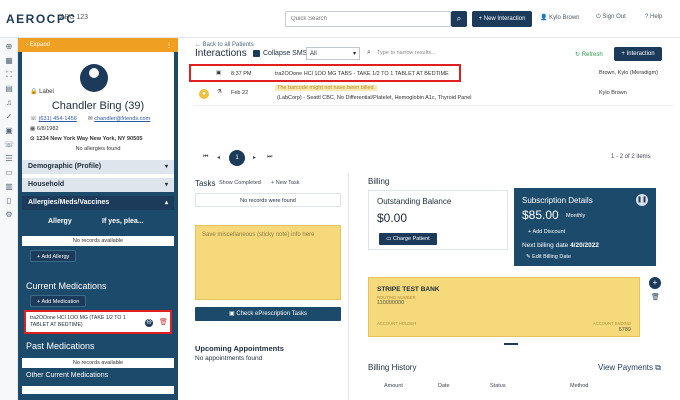 The image size is (680, 400). I want to click on sign-out-link: ⏻ Sign Out, so click(611, 17).